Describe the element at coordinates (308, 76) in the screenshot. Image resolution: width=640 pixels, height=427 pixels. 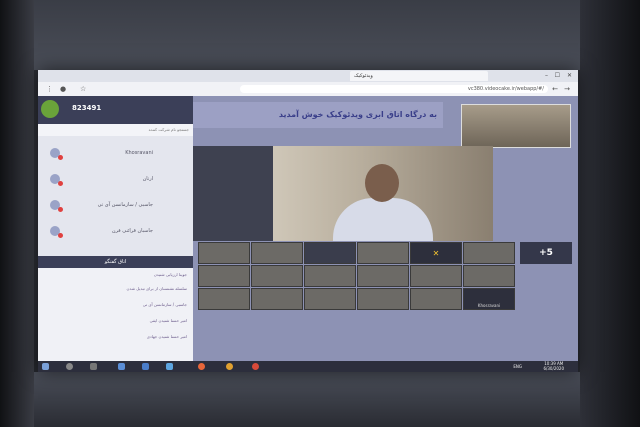
I see `browser-tab-bar: ✕ ☐ – ویدئوکیک` at that location.